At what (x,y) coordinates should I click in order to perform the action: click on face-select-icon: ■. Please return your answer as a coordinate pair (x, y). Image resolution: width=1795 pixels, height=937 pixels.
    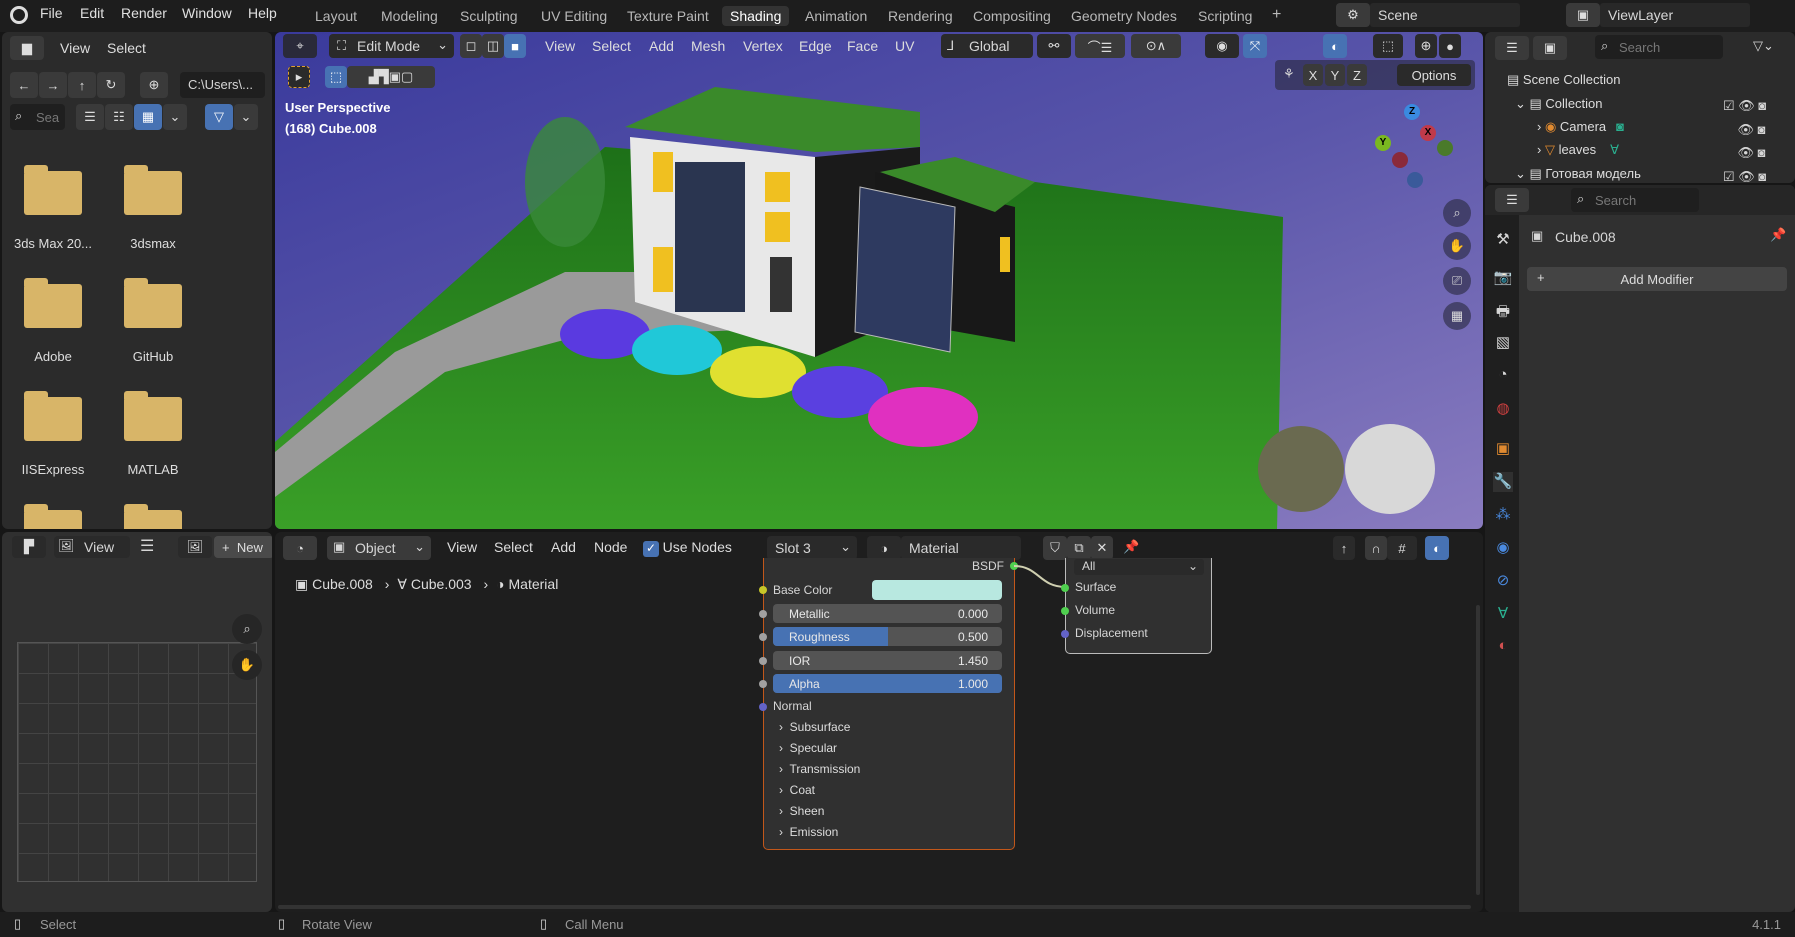
    Looking at the image, I should click on (515, 46).